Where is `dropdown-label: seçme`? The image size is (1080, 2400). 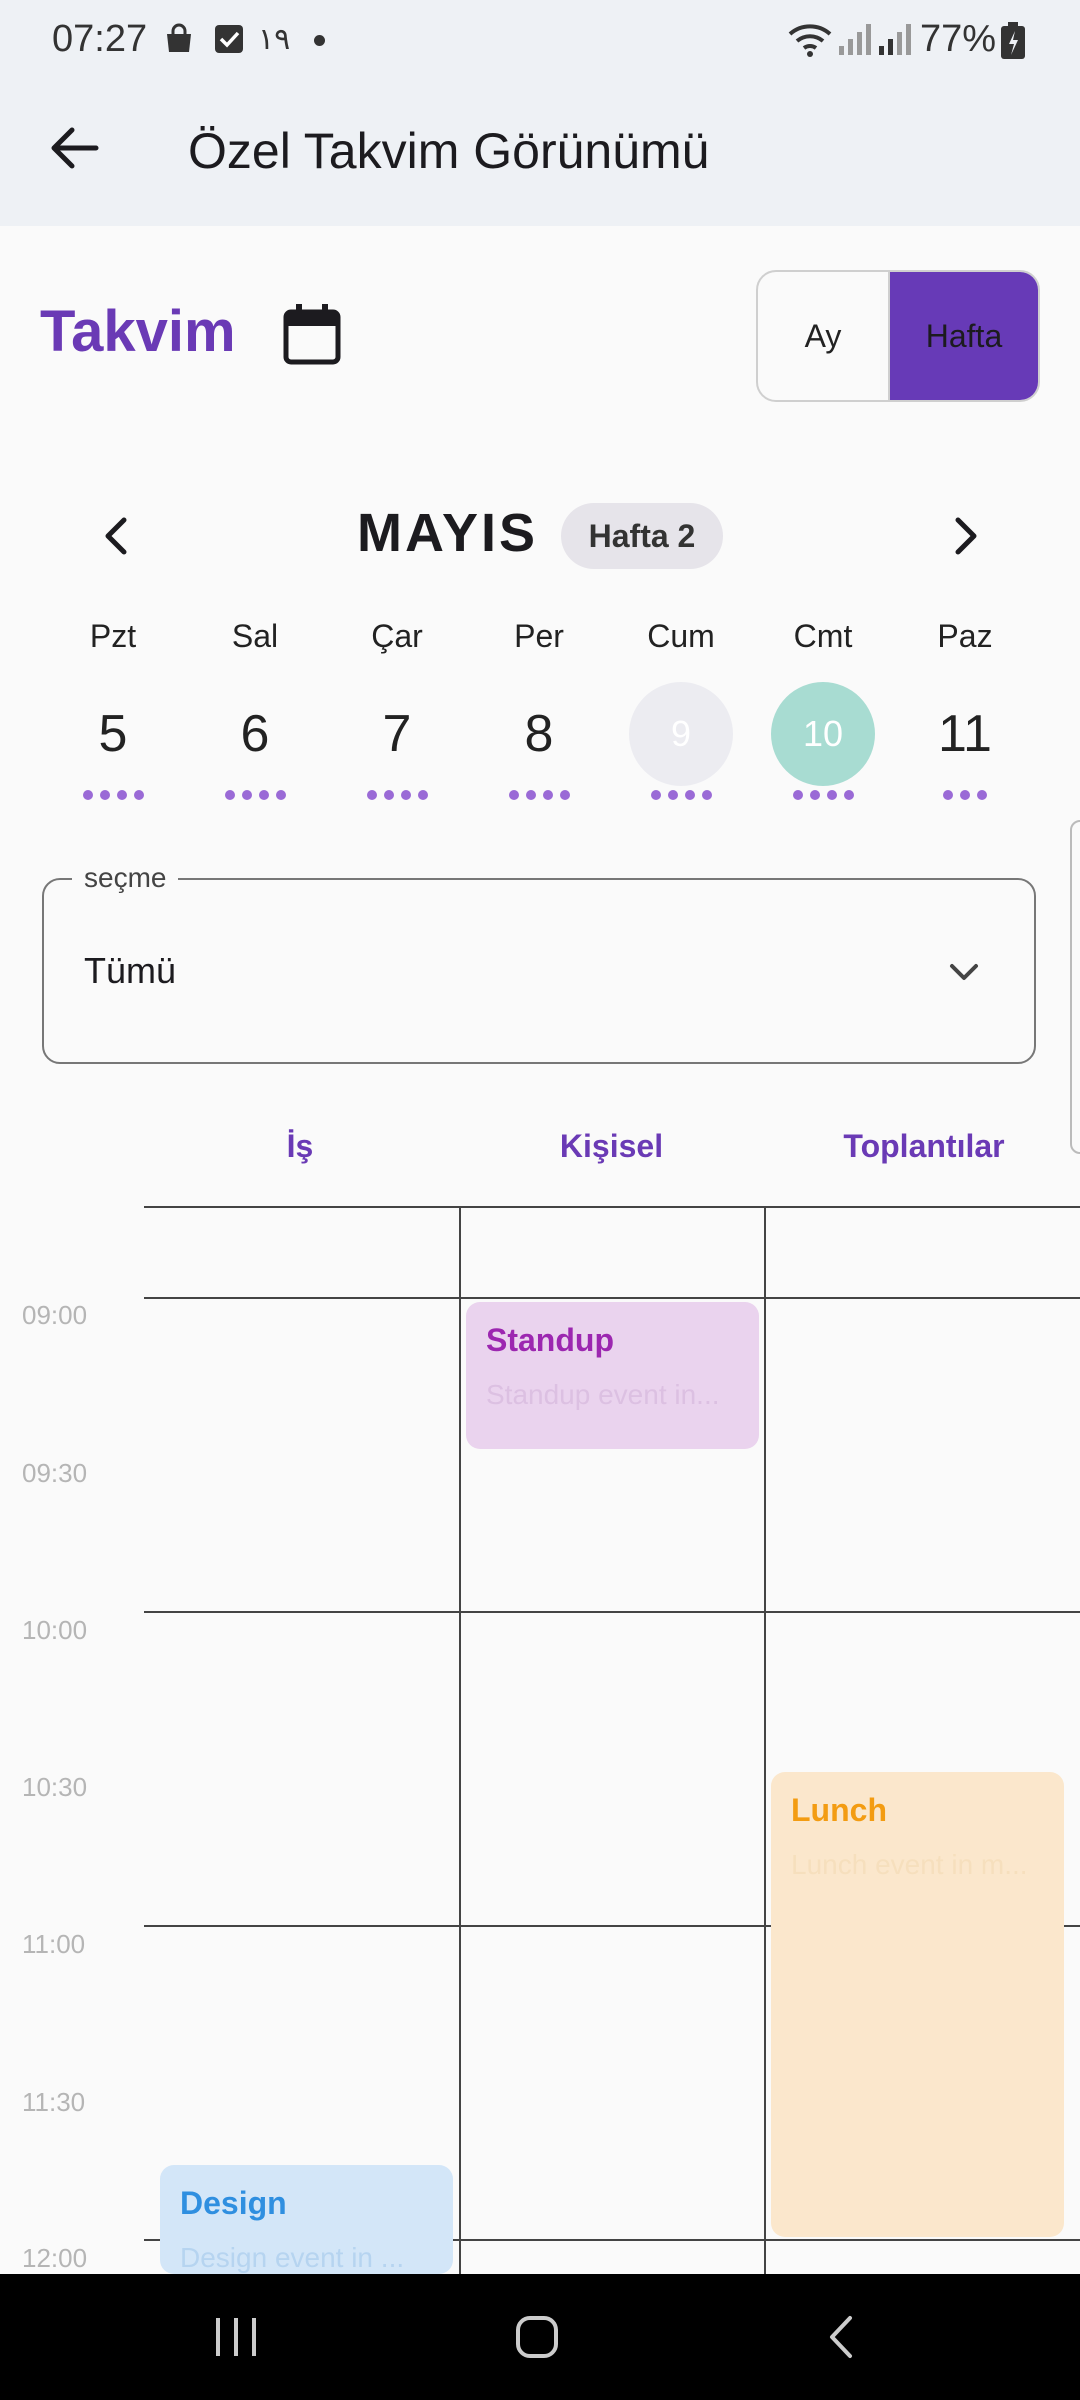
dropdown-label: seçme is located at coordinates (125, 878).